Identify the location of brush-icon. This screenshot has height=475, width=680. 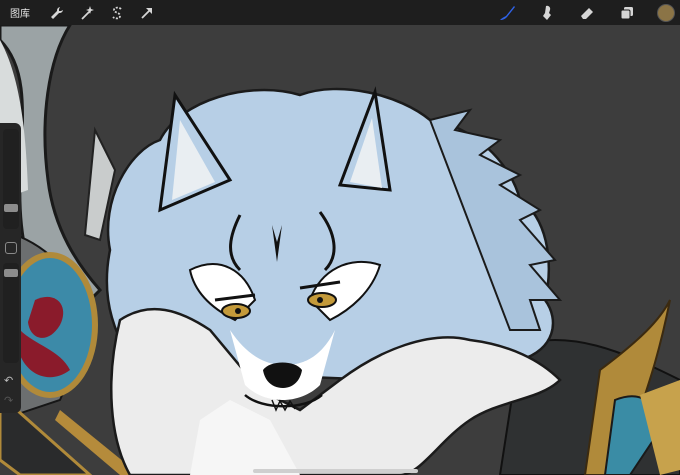
(507, 13).